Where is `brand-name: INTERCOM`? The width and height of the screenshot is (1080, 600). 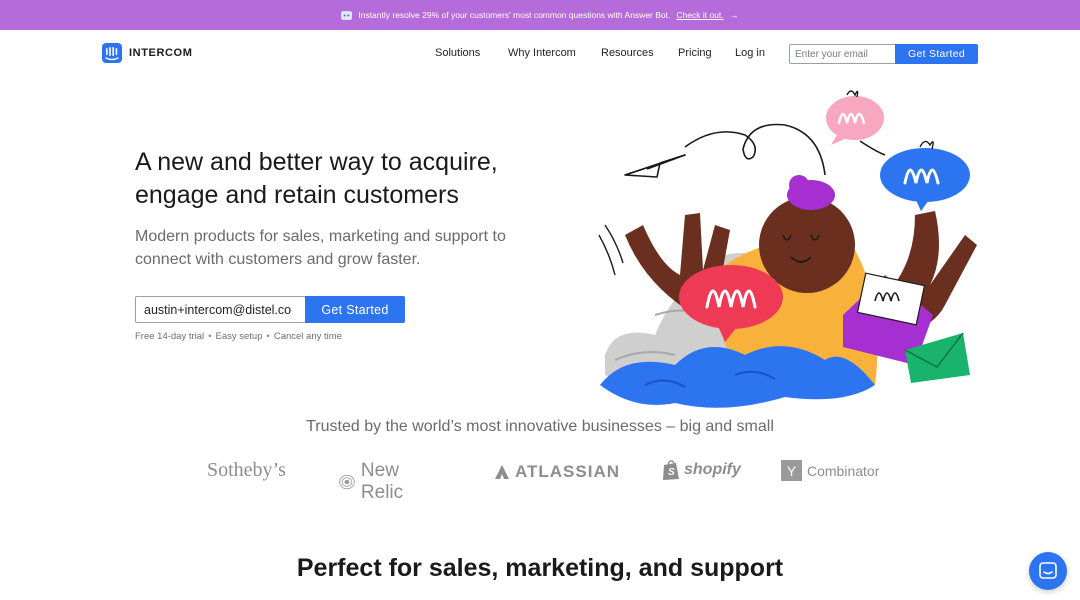 brand-name: INTERCOM is located at coordinates (161, 53).